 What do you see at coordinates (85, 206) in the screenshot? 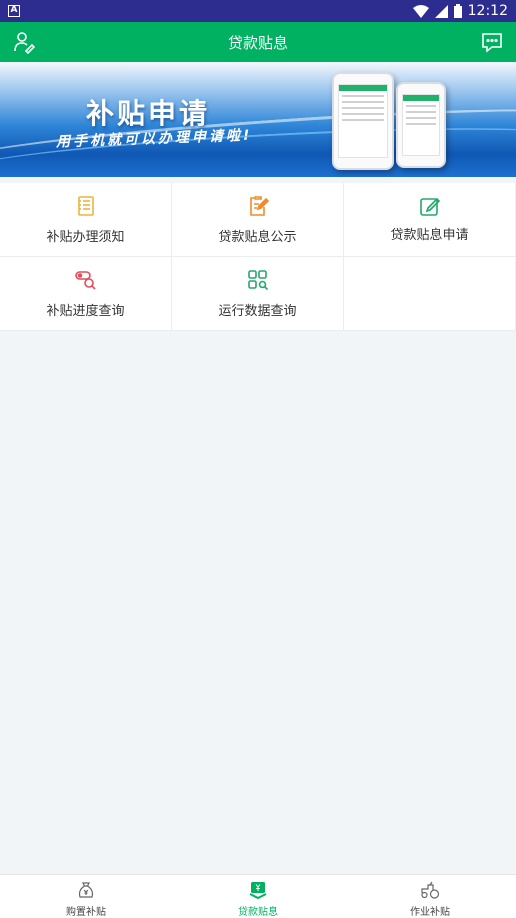
I see `document-list-icon` at bounding box center [85, 206].